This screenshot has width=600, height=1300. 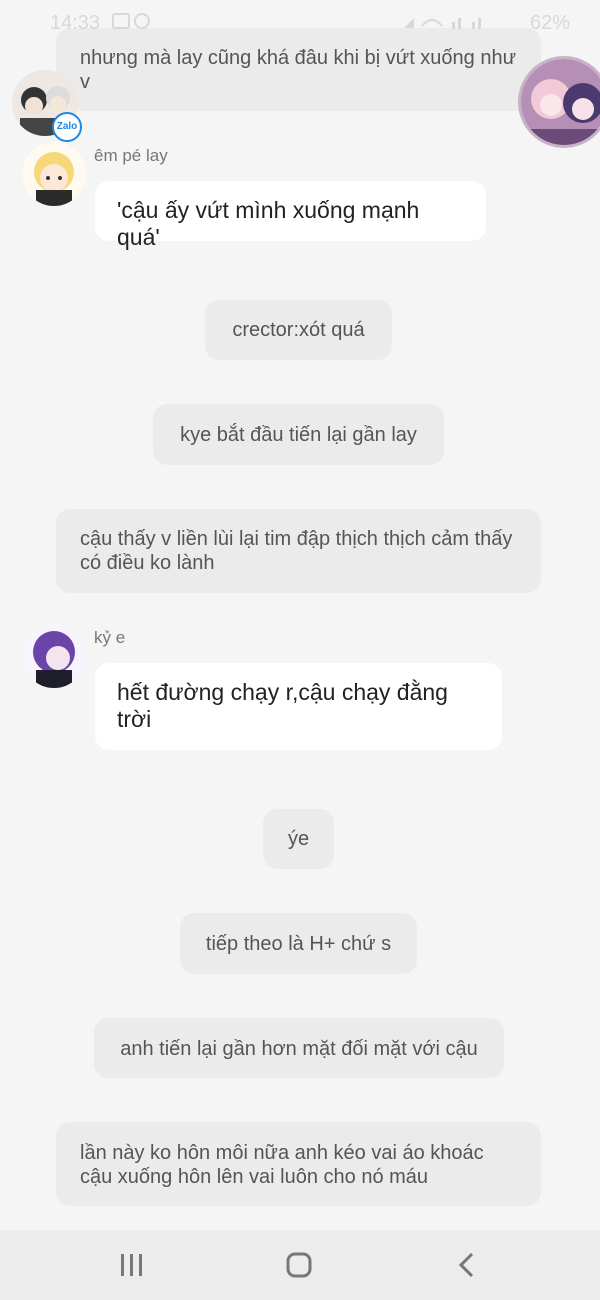 I want to click on navigation-bar, so click(x=300, y=1265).